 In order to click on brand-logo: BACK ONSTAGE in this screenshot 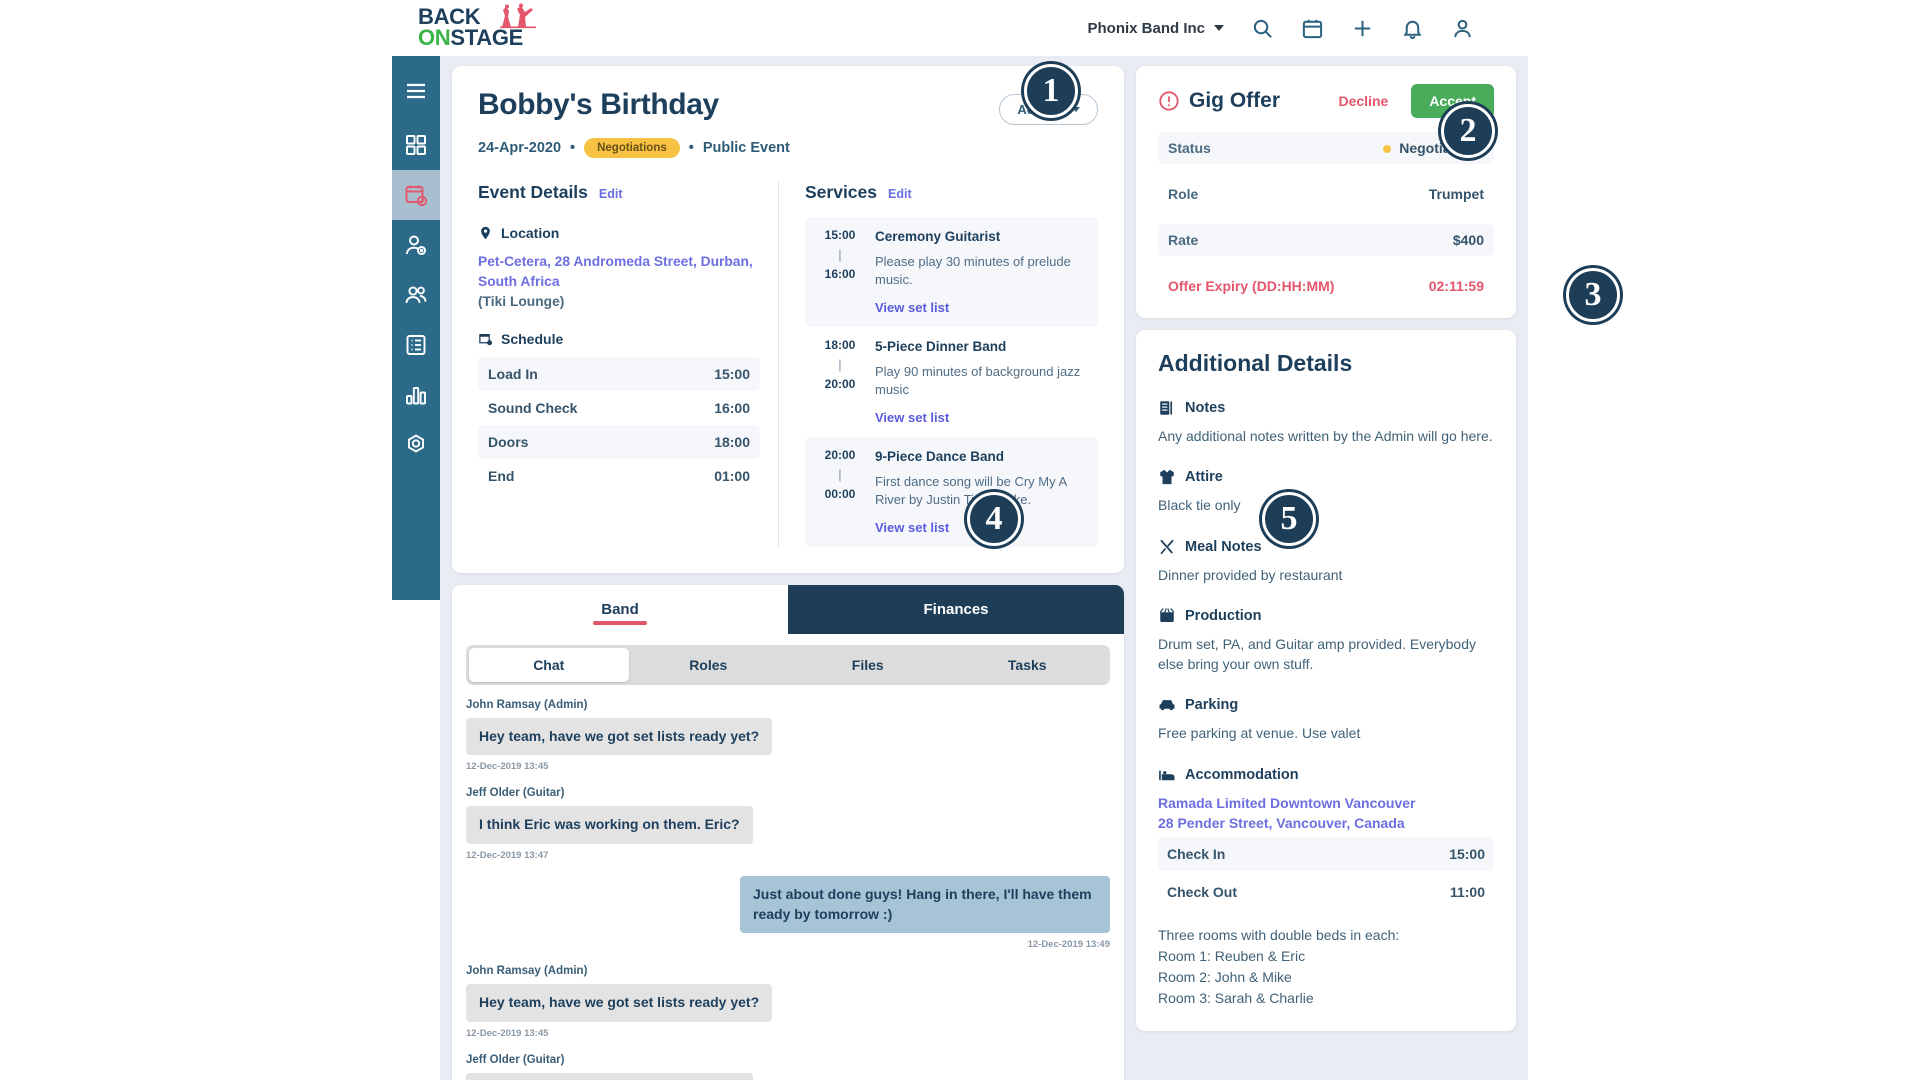, I will do `click(477, 26)`.